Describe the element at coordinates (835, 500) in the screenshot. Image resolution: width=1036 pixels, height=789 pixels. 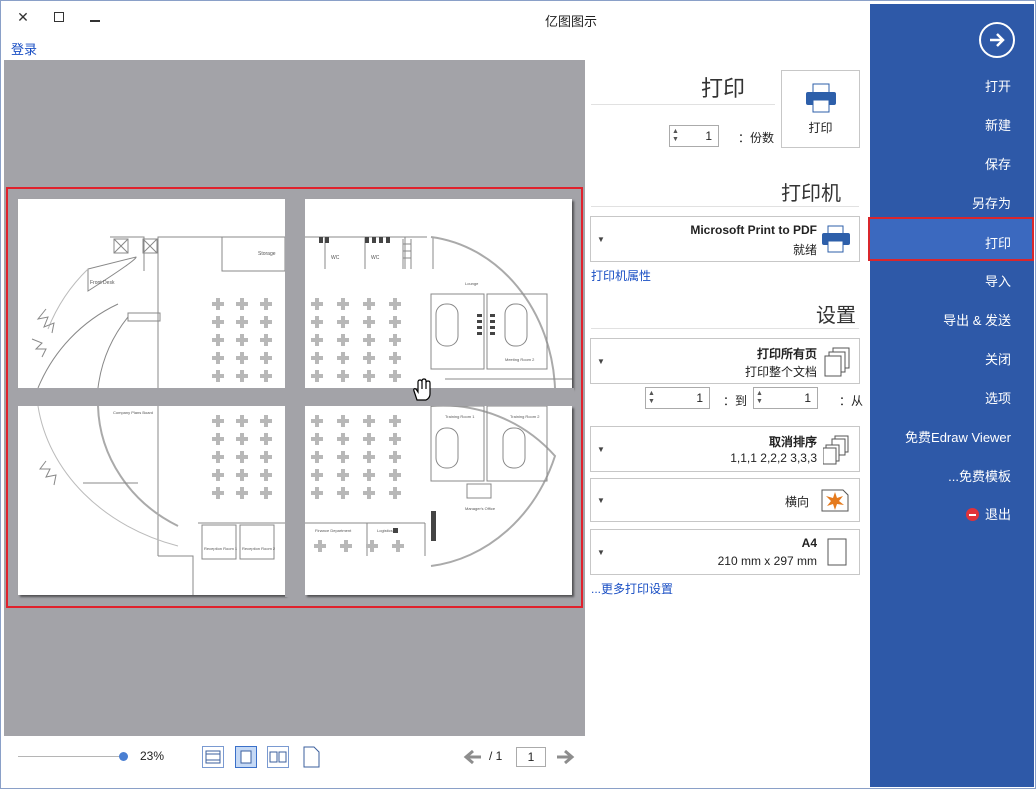
I see `landscape-icon` at that location.